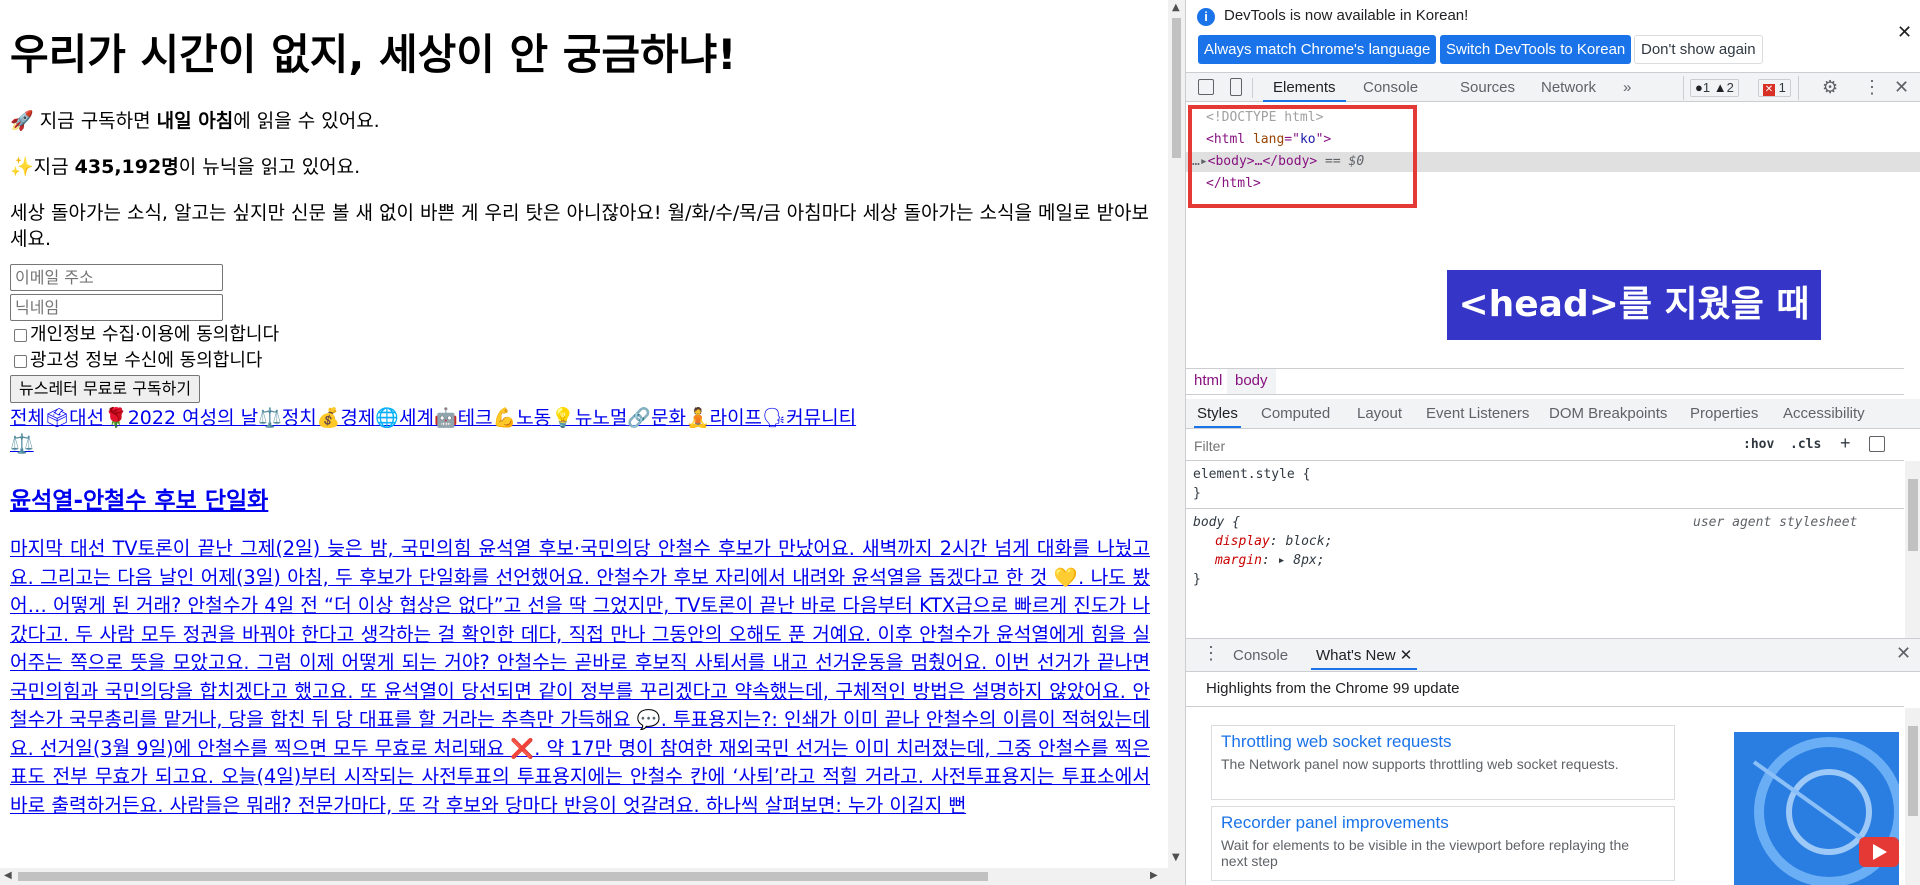  I want to click on warning-triangle-icon: ▲, so click(1720, 87).